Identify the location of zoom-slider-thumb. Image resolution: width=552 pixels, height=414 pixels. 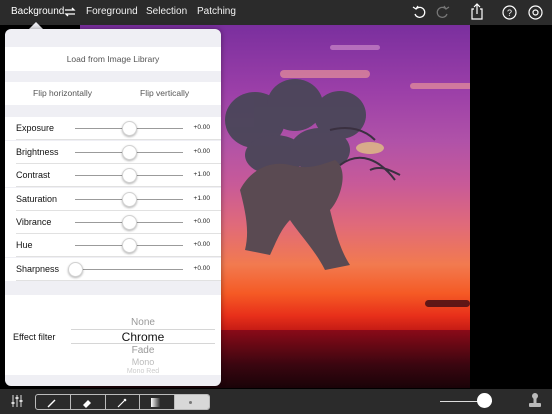
(484, 400).